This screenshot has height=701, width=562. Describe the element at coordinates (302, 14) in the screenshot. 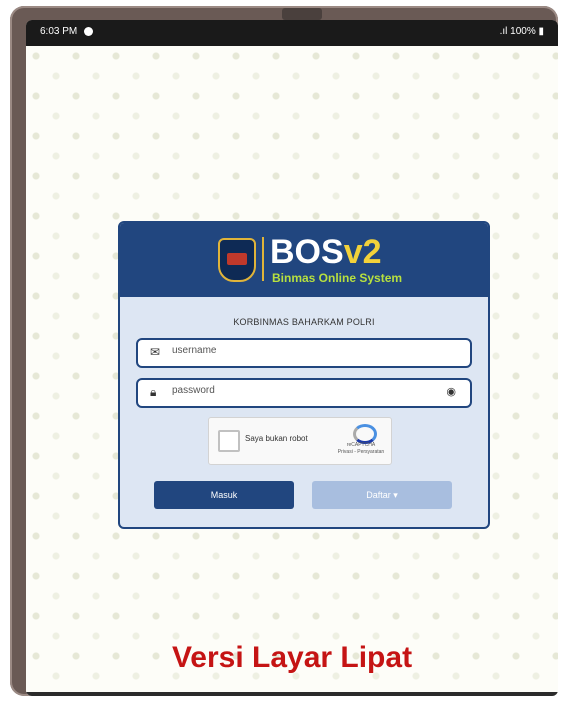

I see `device-hinge` at that location.